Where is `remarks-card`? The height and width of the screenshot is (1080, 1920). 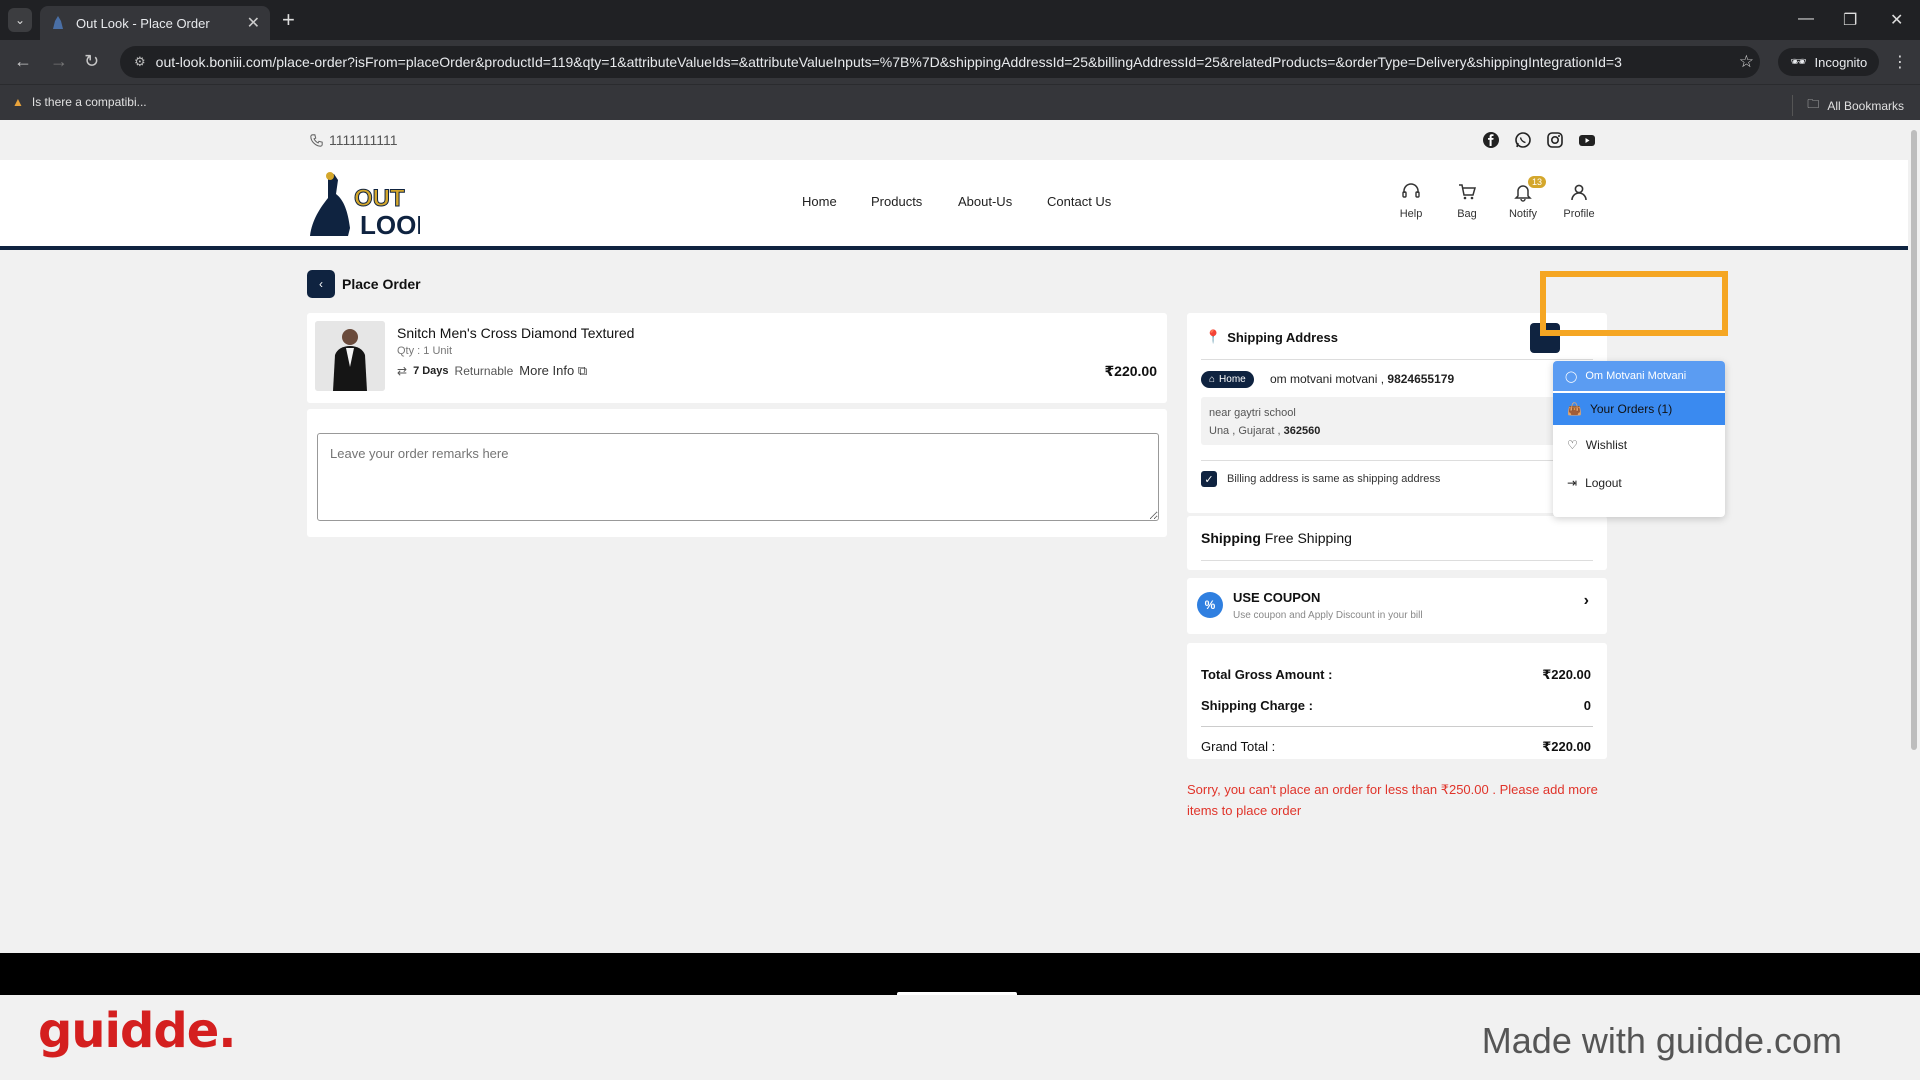
remarks-card is located at coordinates (737, 473).